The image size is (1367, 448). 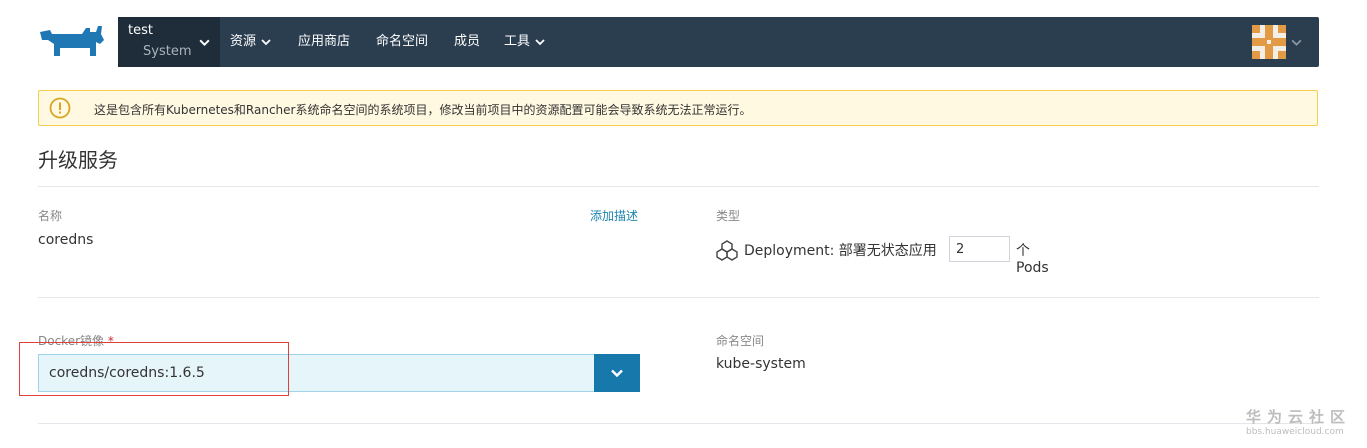 What do you see at coordinates (66, 240) in the screenshot?
I see `name-value: coredns` at bounding box center [66, 240].